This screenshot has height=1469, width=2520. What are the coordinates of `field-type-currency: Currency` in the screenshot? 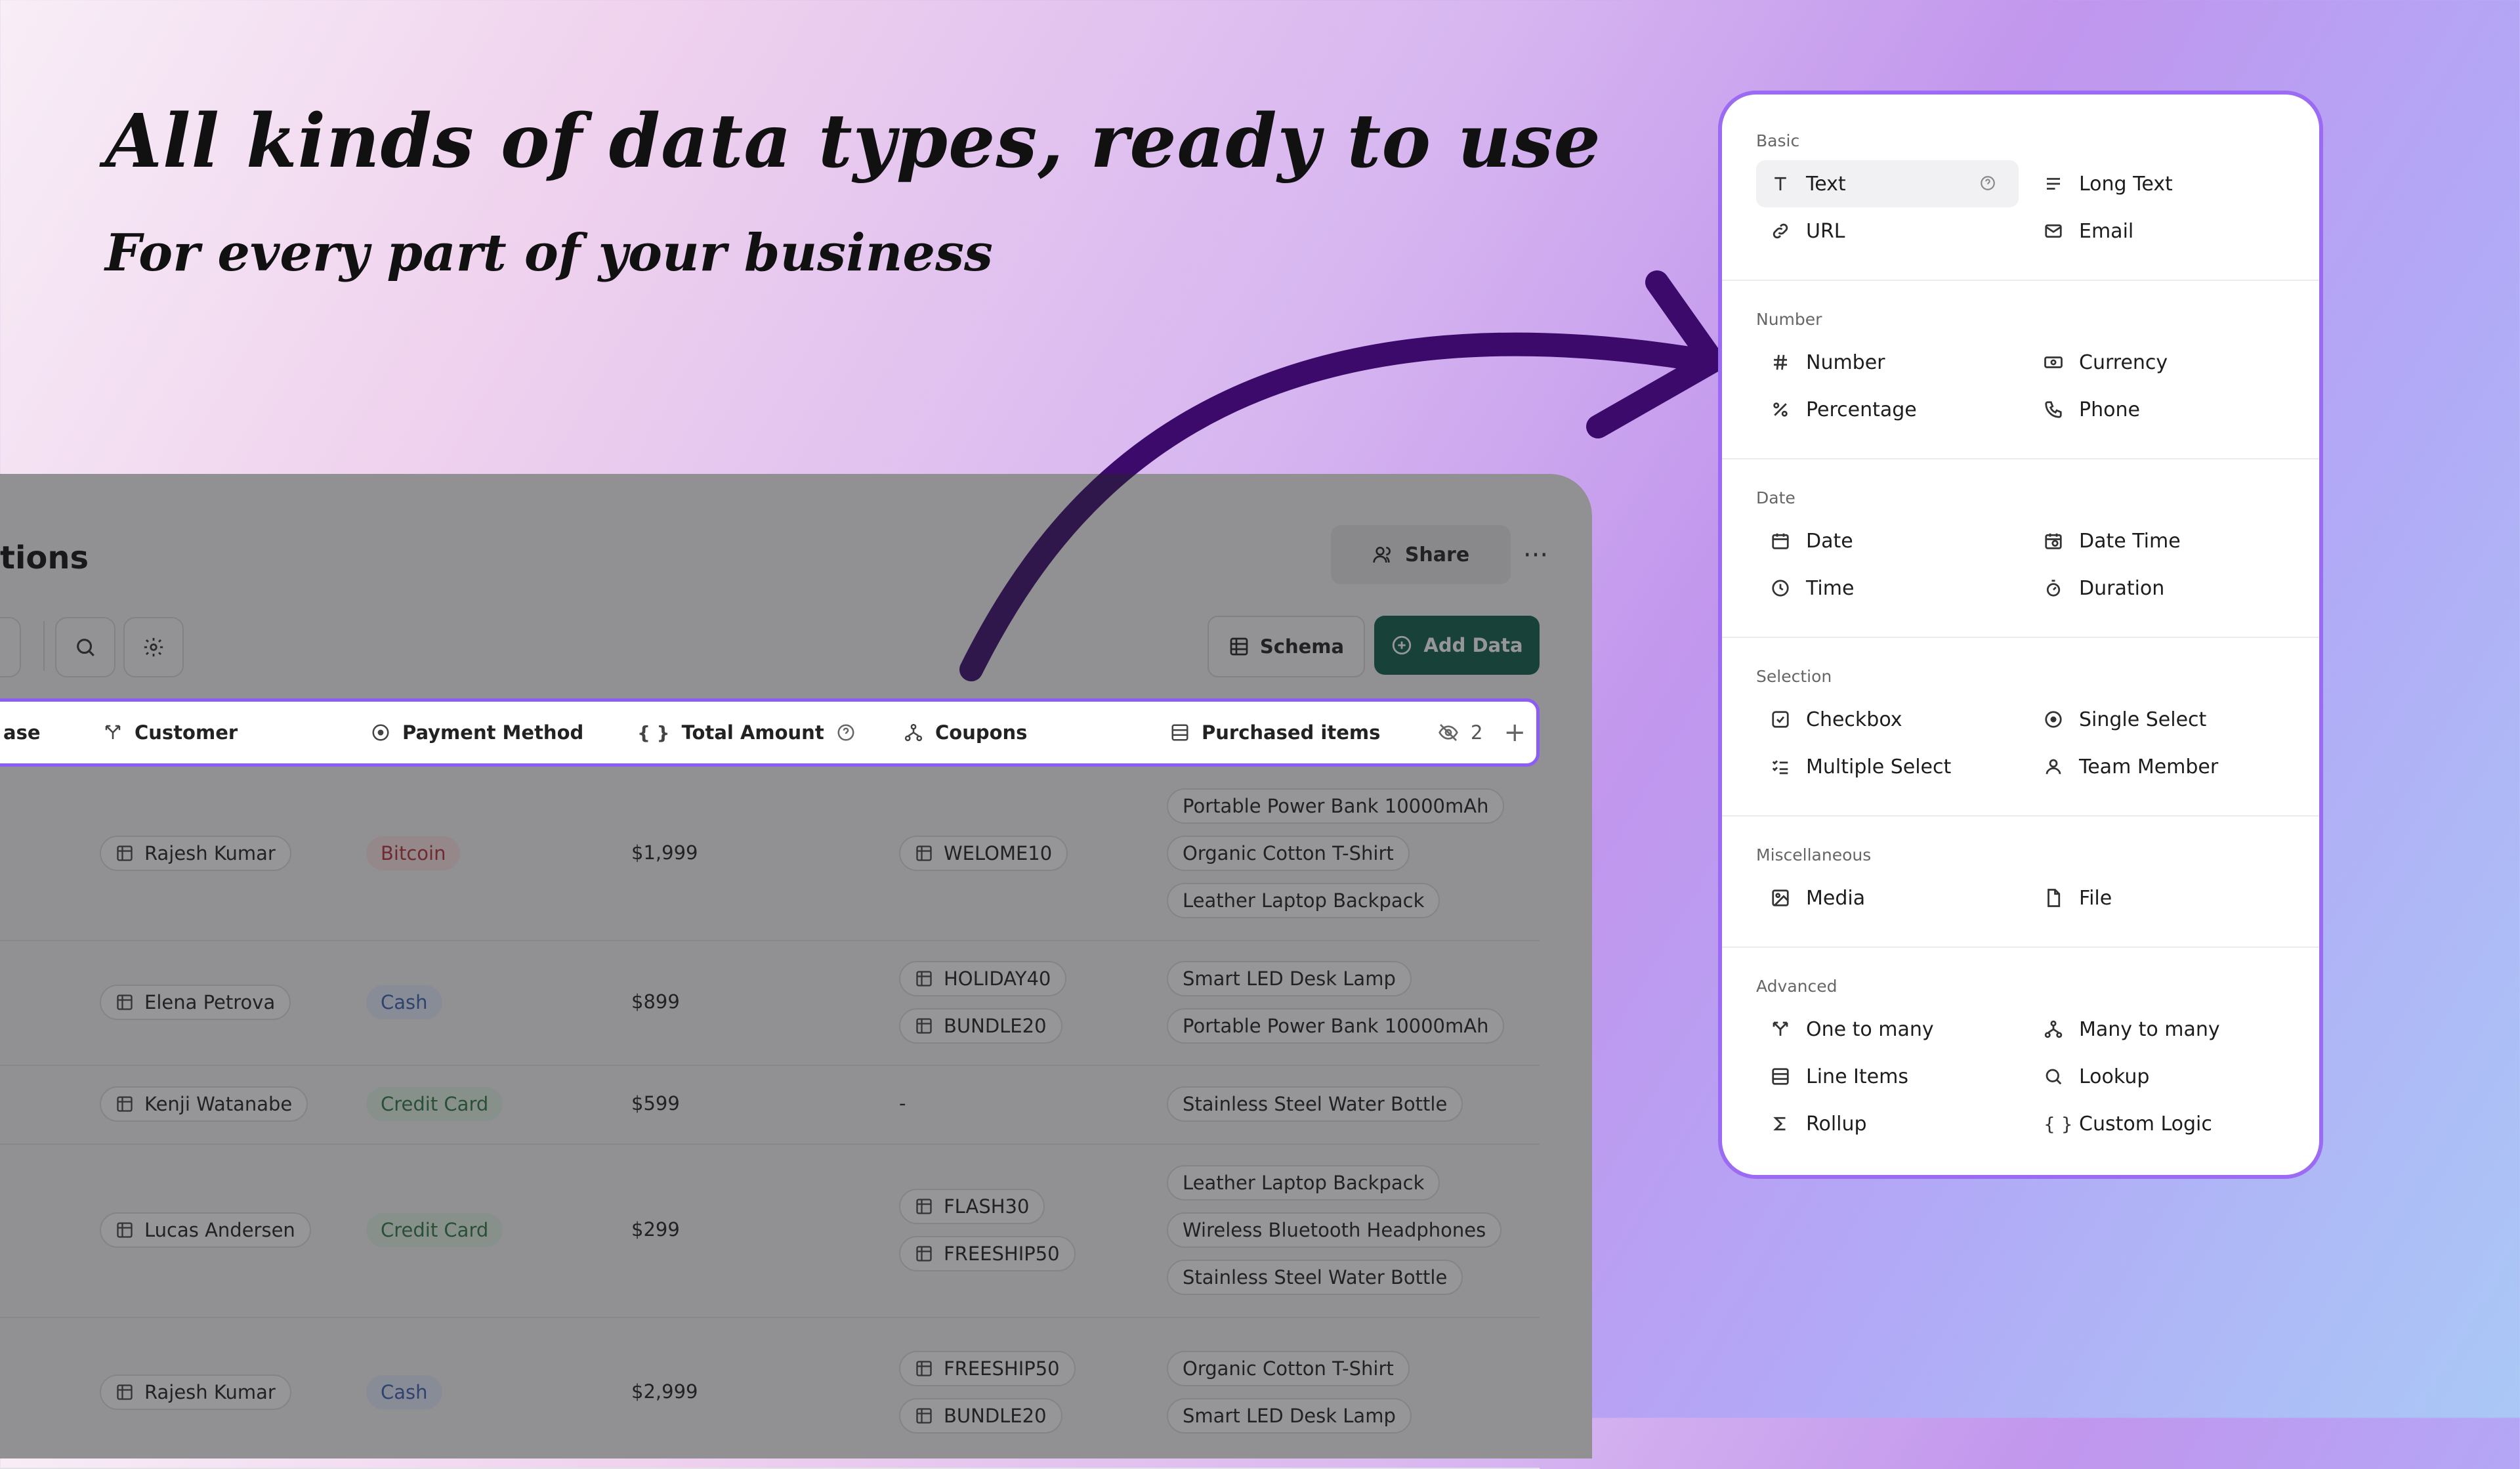 It's located at (2160, 363).